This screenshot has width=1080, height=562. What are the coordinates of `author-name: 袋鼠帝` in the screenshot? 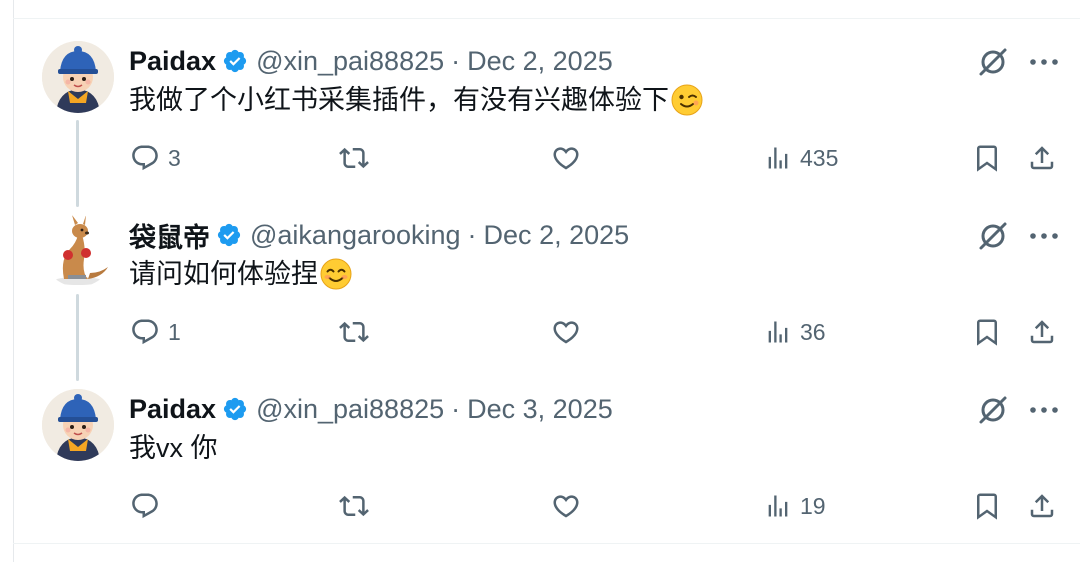 It's located at (169, 235).